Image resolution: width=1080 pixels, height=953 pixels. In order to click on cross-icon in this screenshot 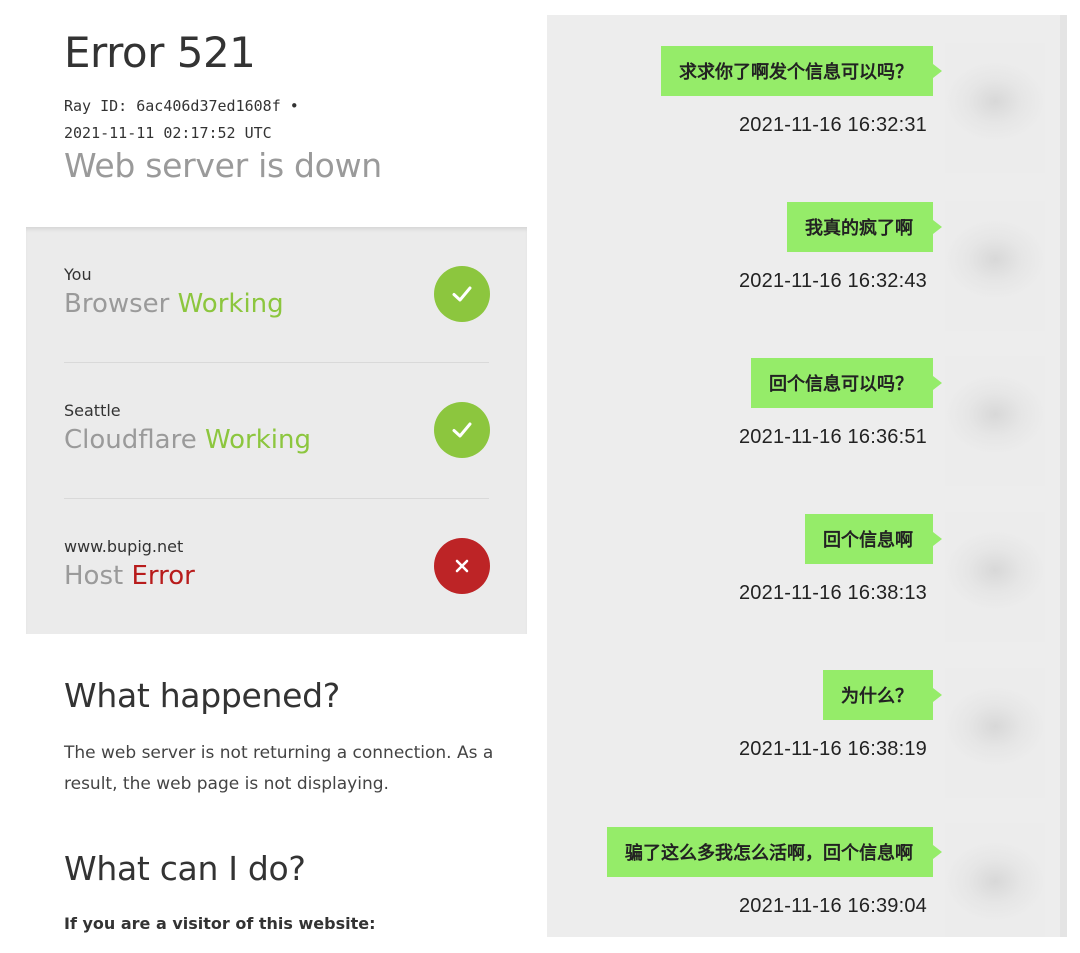, I will do `click(462, 566)`.